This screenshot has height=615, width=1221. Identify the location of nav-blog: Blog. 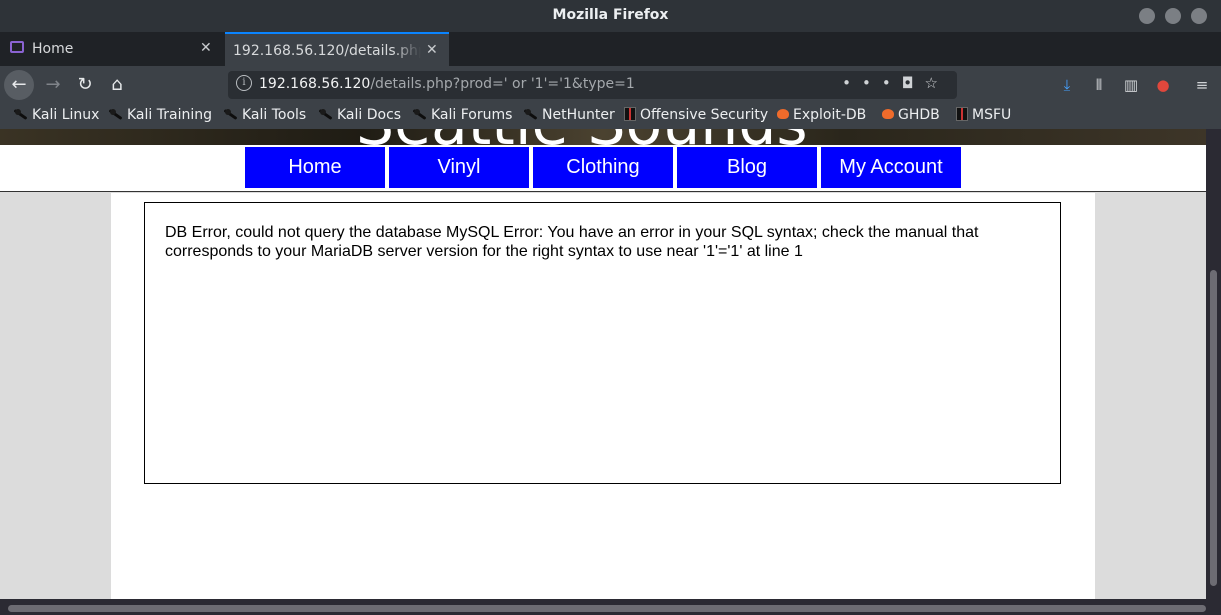
(747, 167).